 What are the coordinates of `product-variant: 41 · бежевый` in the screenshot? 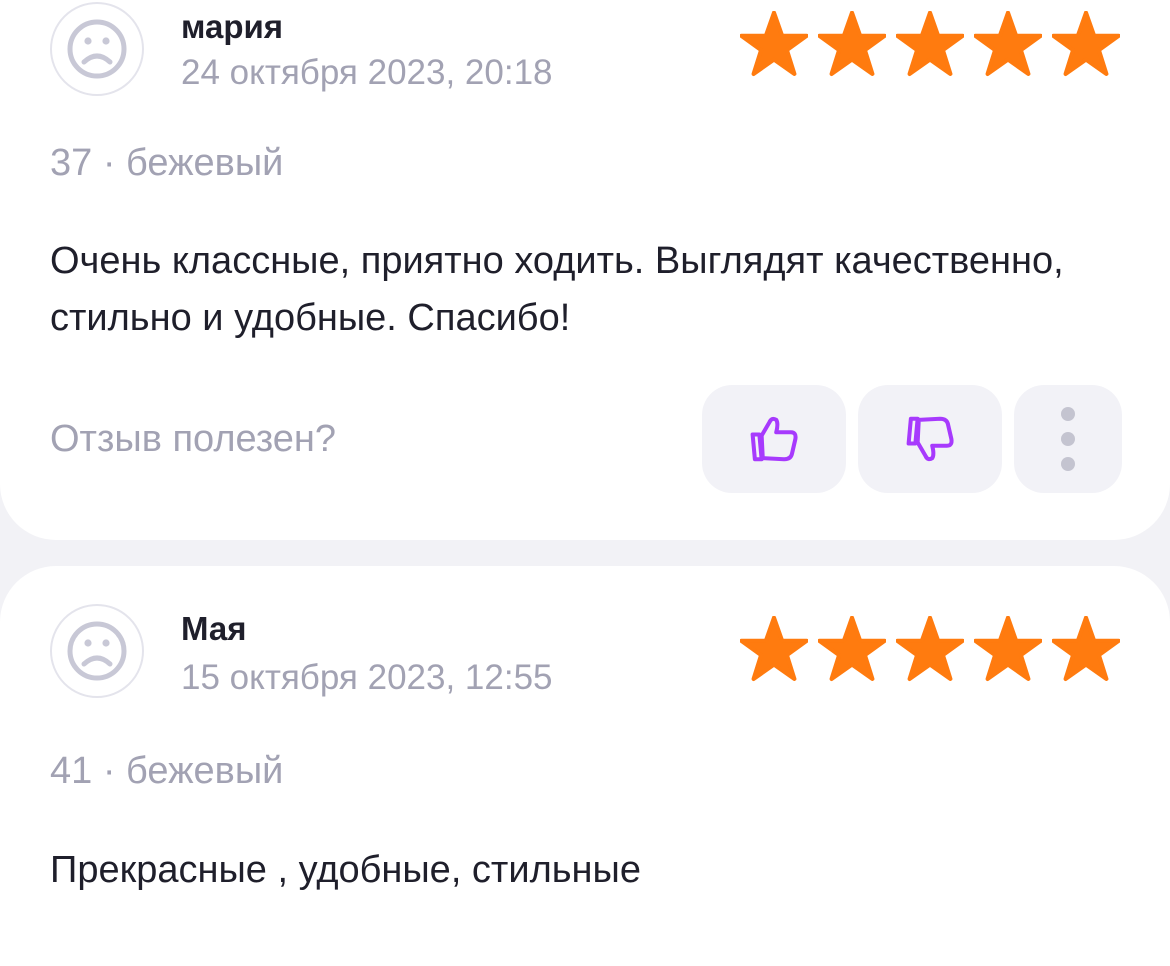 It's located at (167, 771).